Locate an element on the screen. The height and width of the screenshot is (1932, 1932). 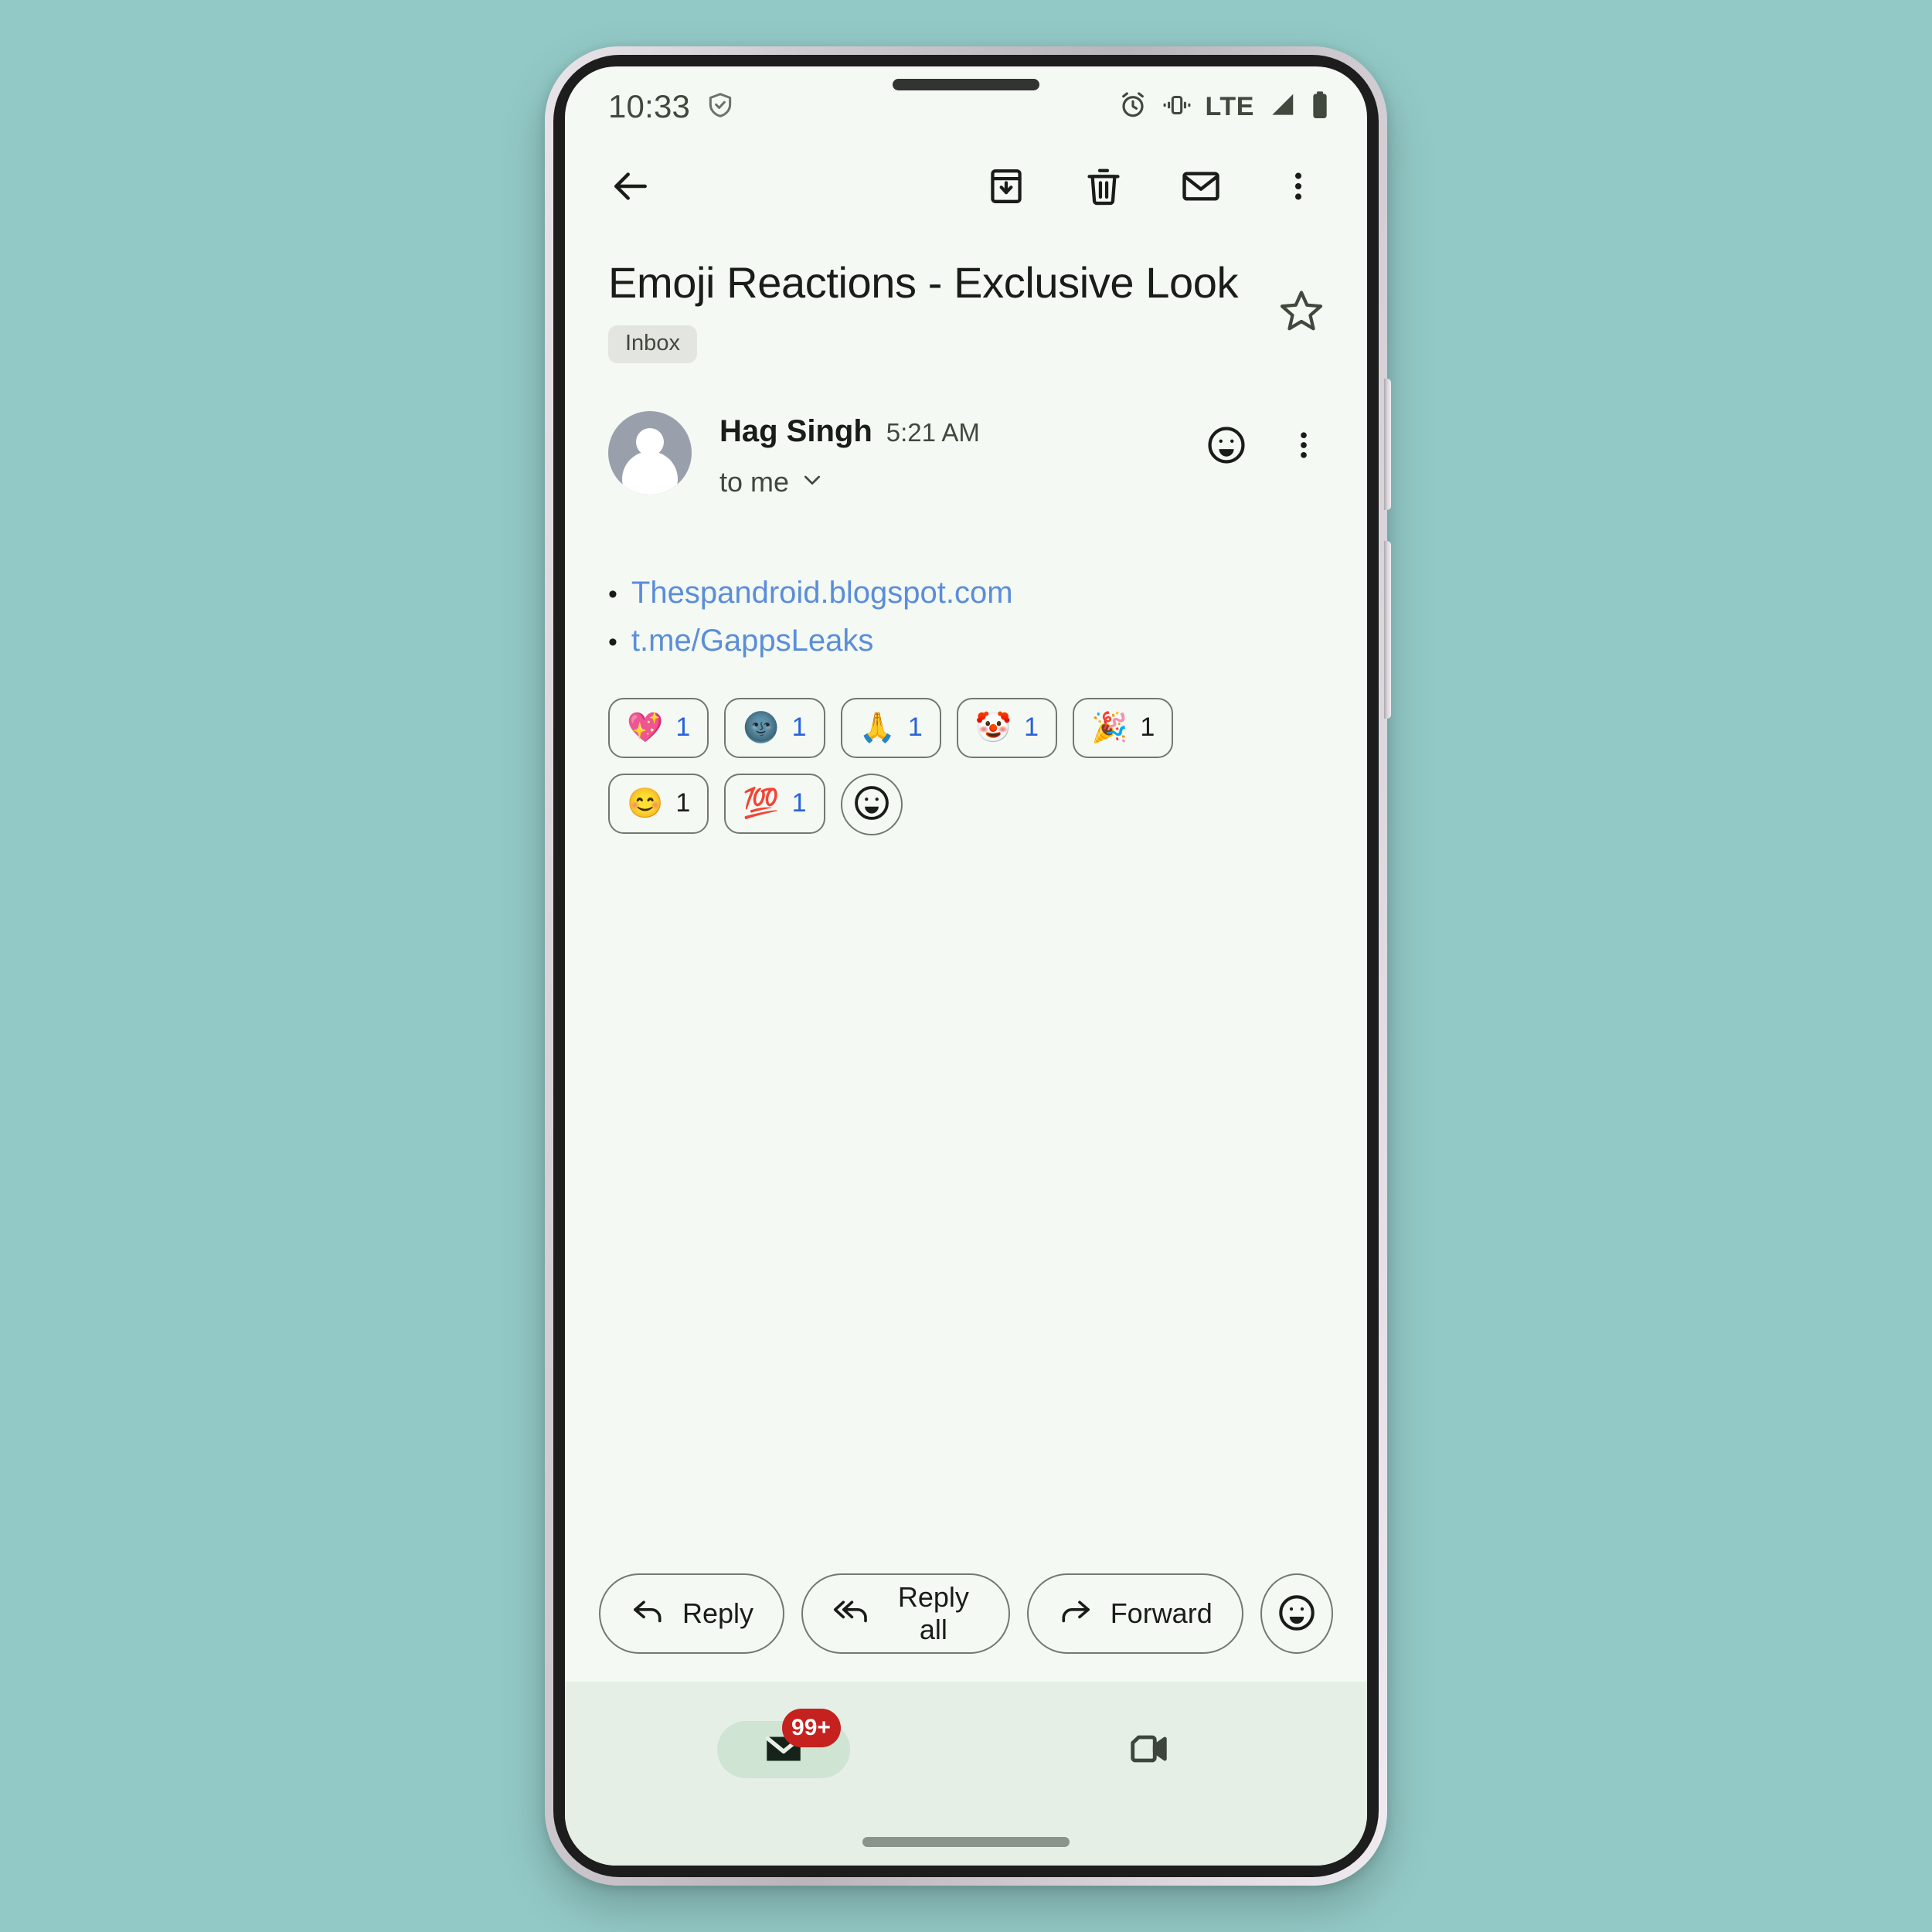
clown-face-icon: 🤡 is located at coordinates (993, 727).